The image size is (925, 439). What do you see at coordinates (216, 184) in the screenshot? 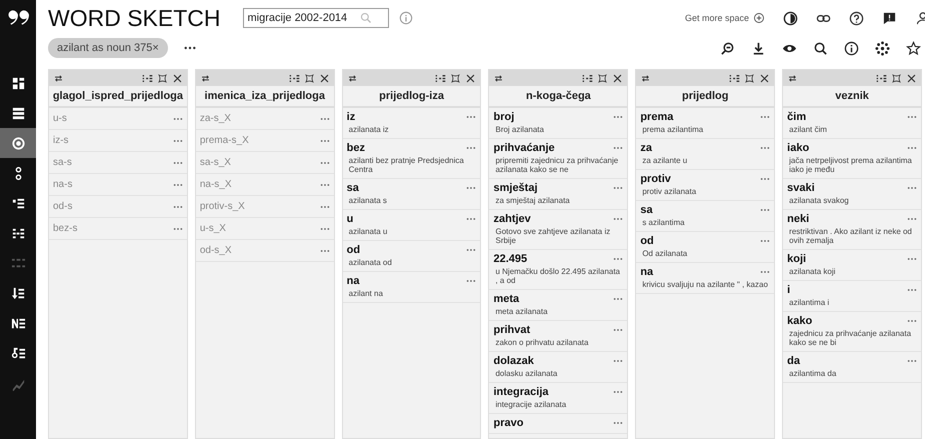
I see `collocate-word: na-s_X` at bounding box center [216, 184].